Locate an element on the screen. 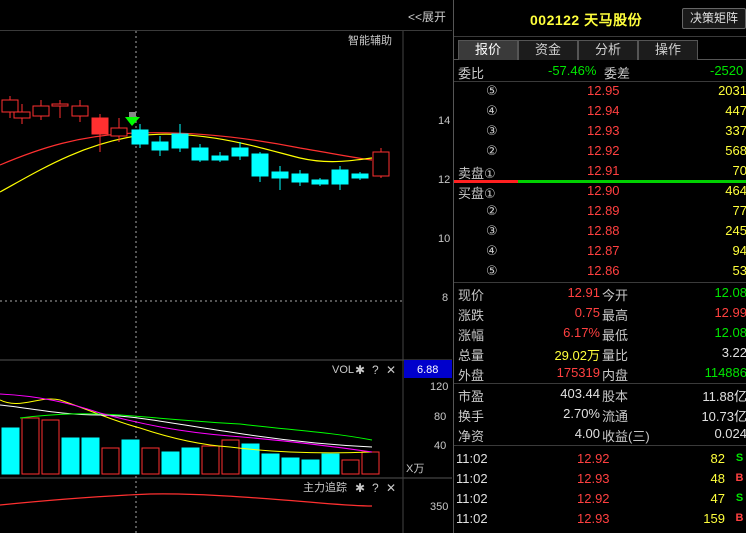  stat-label: 量比 is located at coordinates (615, 355).